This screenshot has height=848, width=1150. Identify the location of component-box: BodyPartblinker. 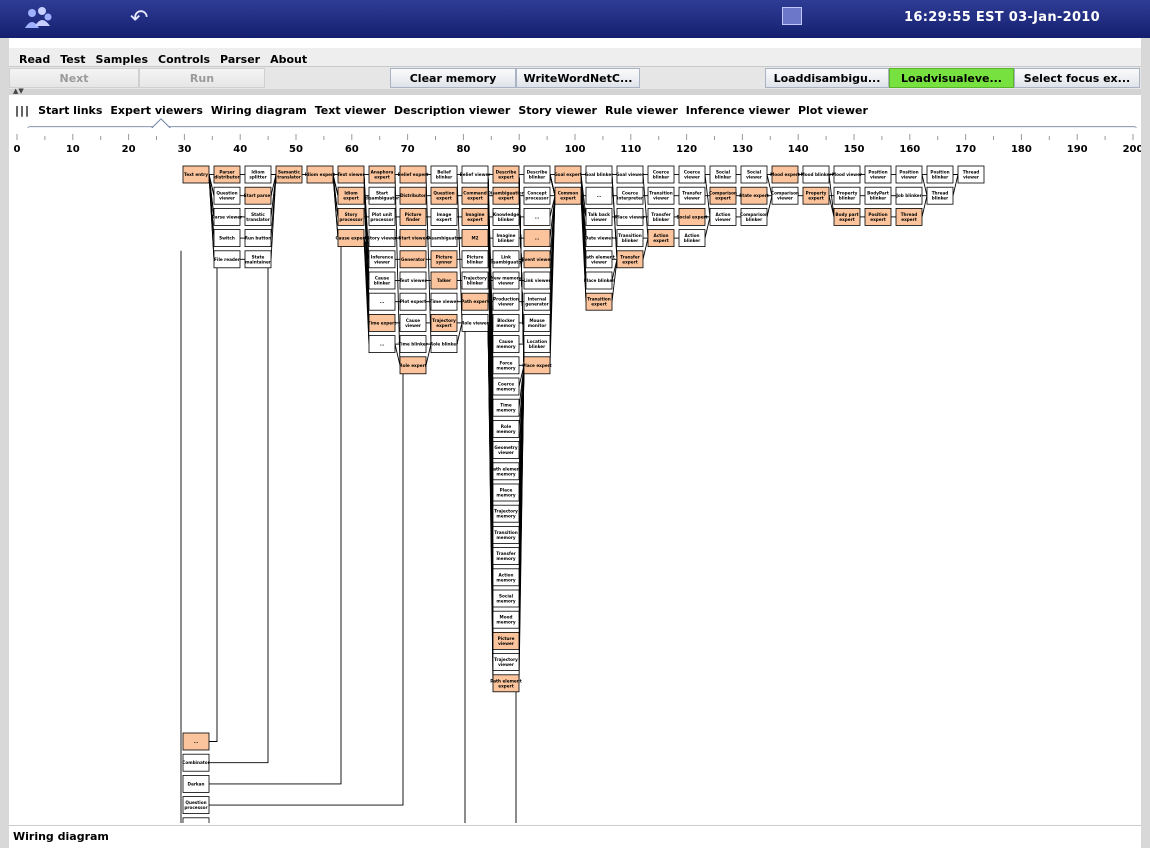
(878, 195).